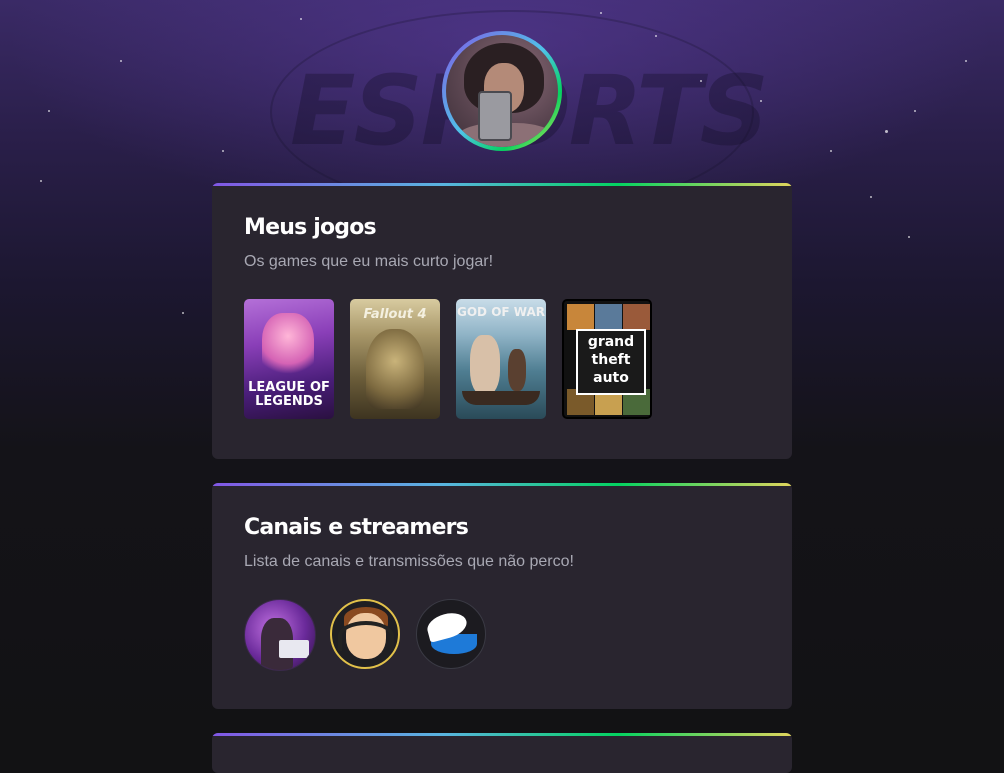  I want to click on streamers-title: Canais e streamers, so click(356, 527).